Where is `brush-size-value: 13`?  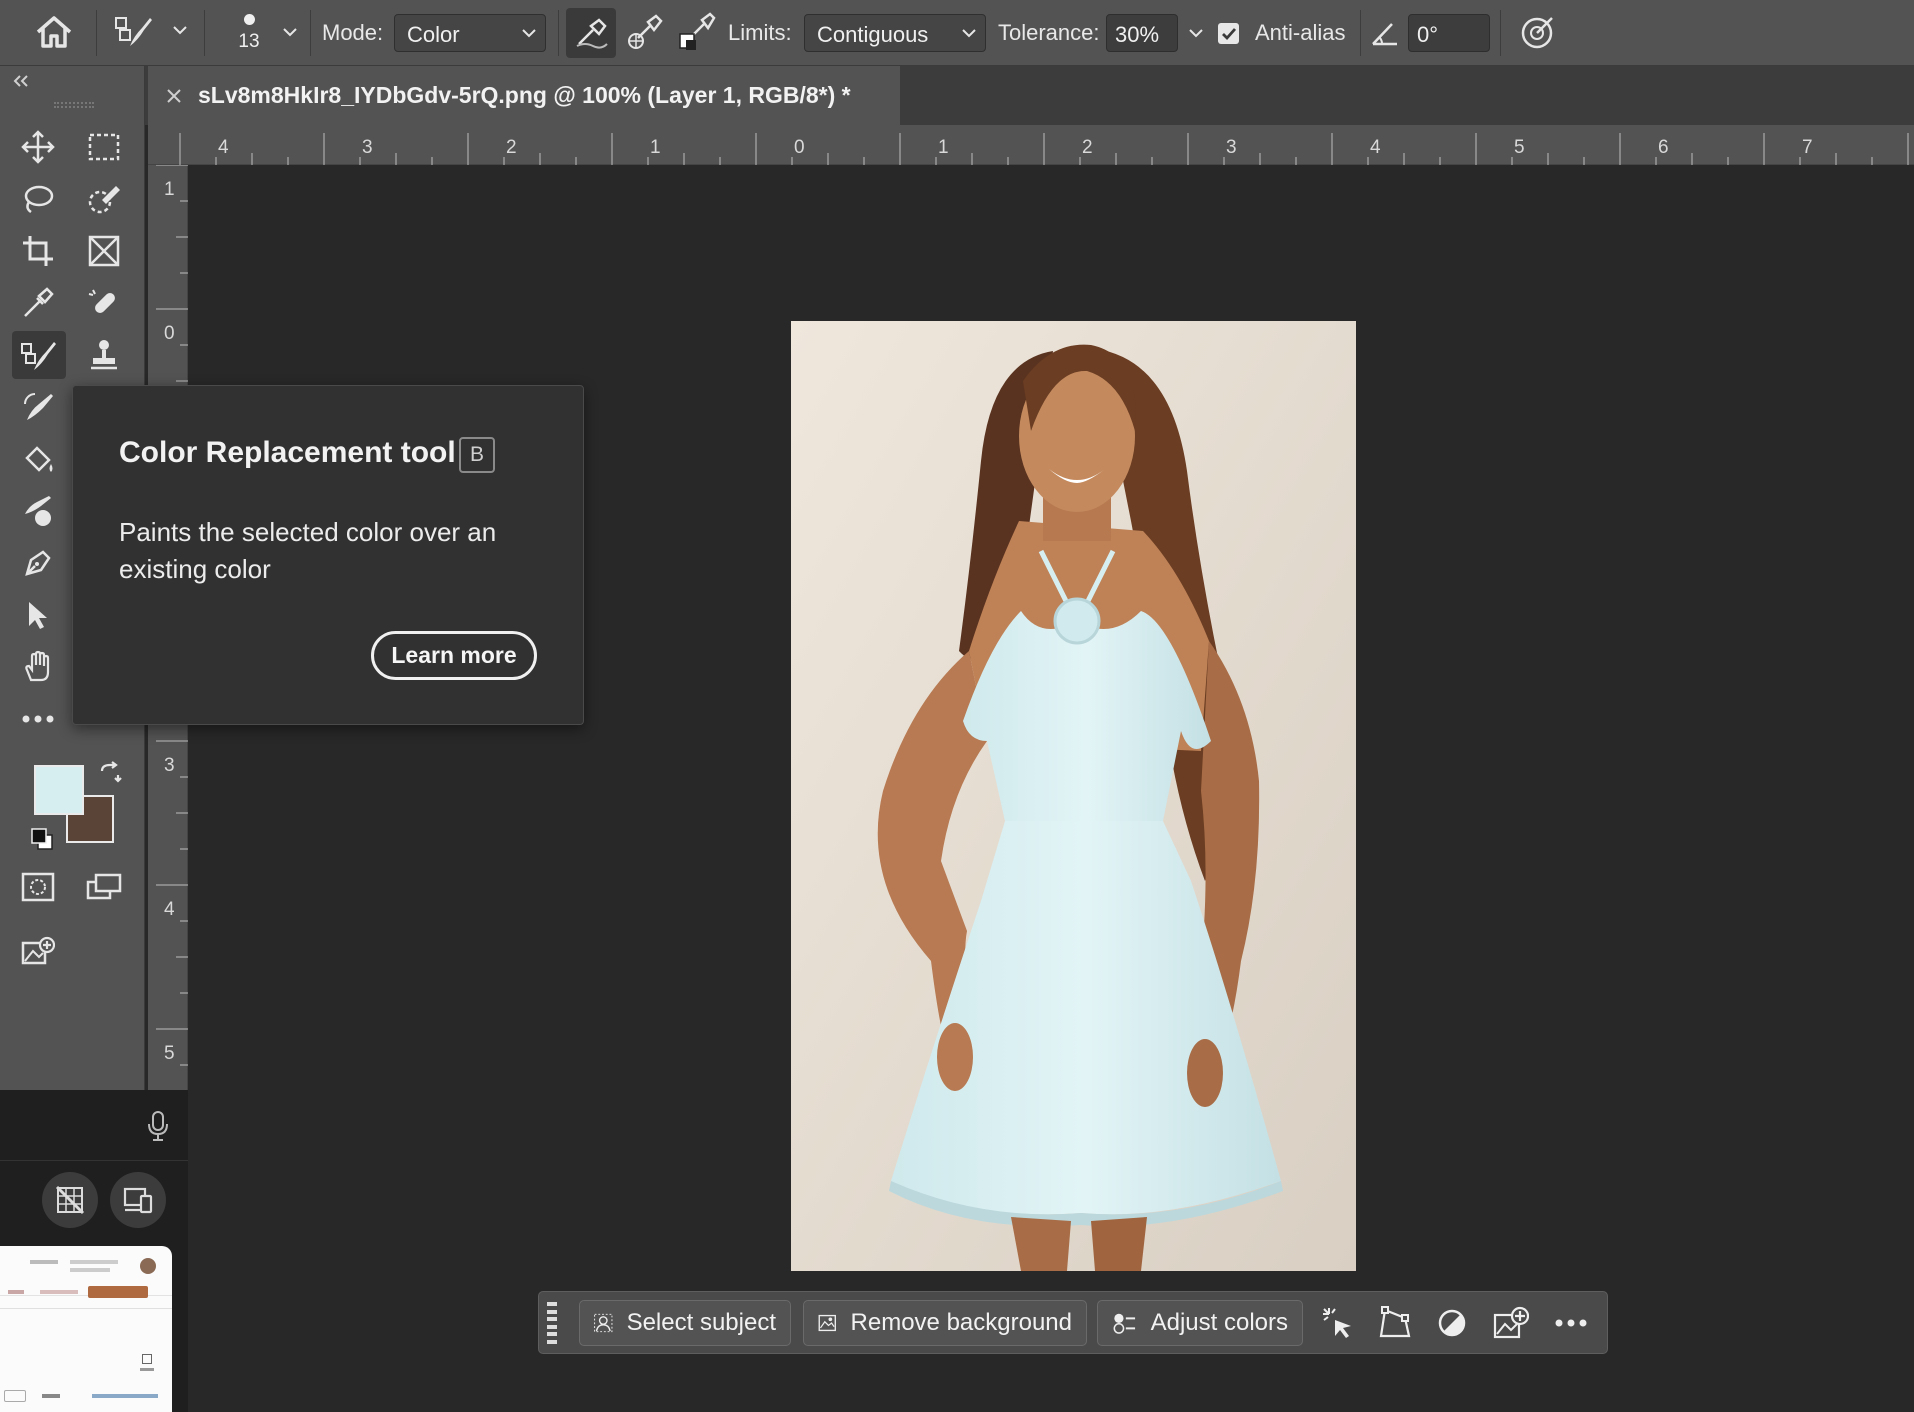
brush-size-value: 13 is located at coordinates (249, 41).